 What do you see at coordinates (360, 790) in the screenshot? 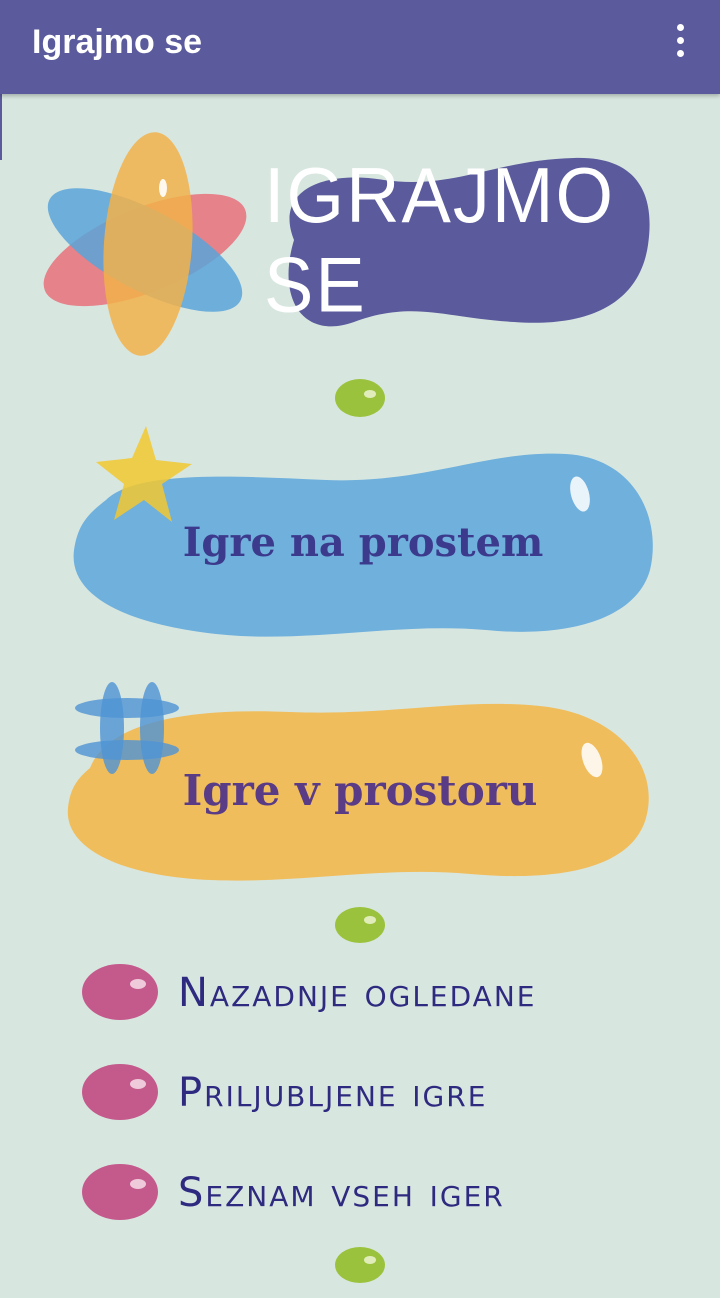
I see `indoor-games-label: Igre v prostoru` at bounding box center [360, 790].